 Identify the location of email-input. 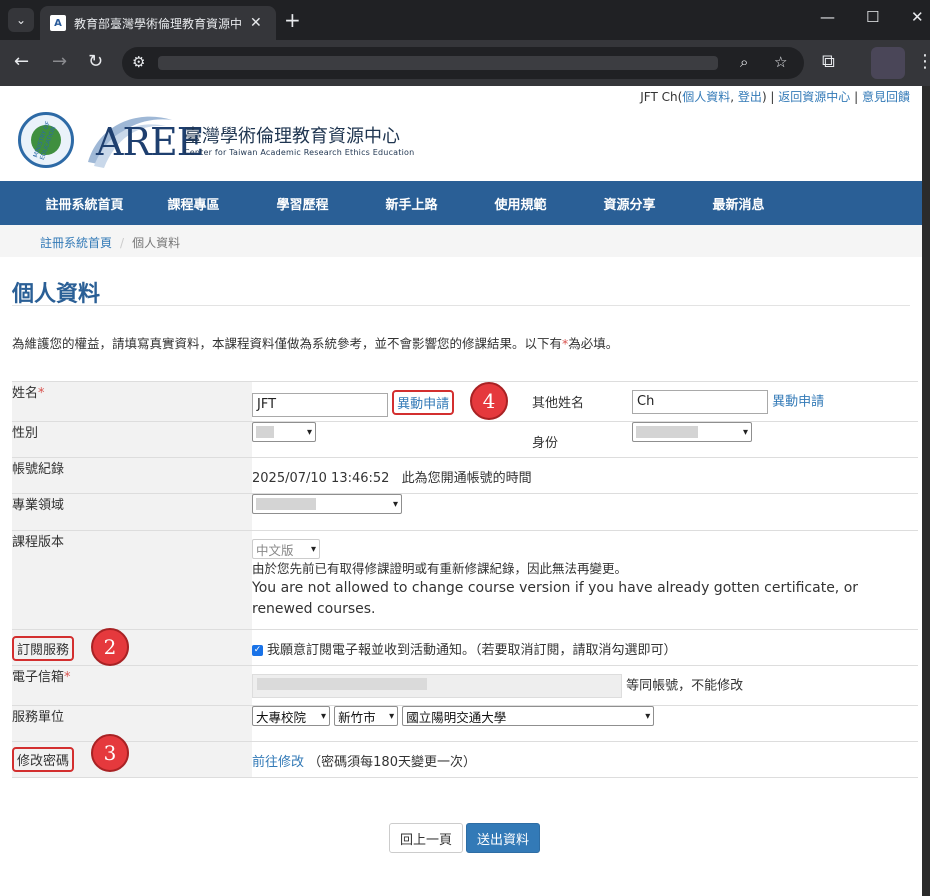
(437, 686).